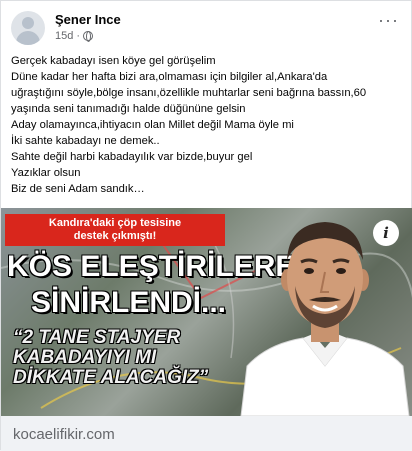 Image resolution: width=412 pixels, height=451 pixels. Describe the element at coordinates (85, 141) in the screenshot. I see `post-text-line: İki sahte kabadayı ne demek..` at that location.